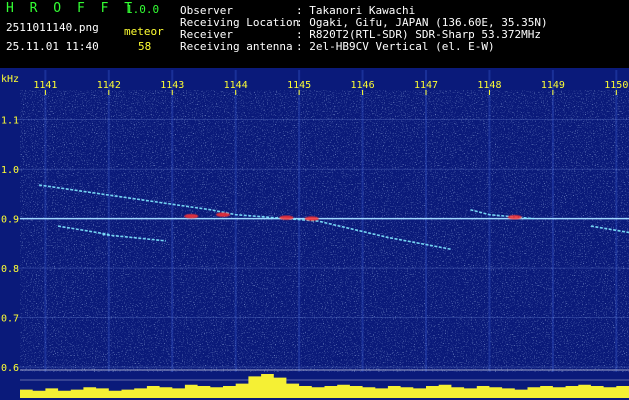 The height and width of the screenshot is (400, 629). Describe the element at coordinates (426, 85) in the screenshot. I see `x-tick-1147: 1147` at that location.